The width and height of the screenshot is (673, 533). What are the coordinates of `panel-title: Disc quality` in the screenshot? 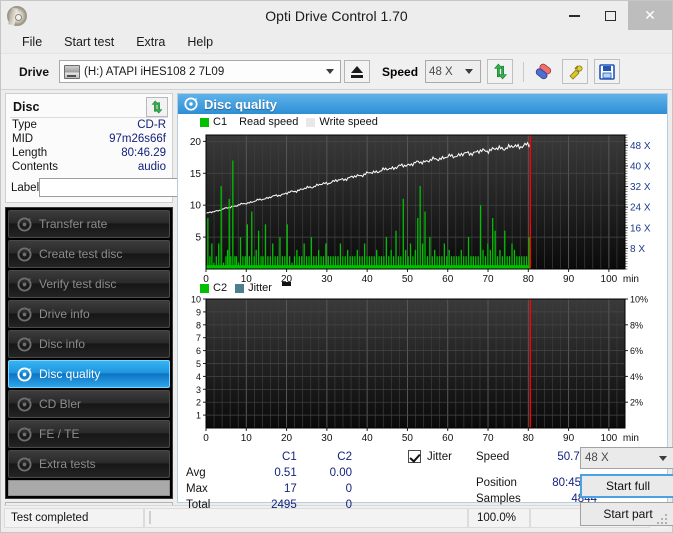 It's located at (240, 104).